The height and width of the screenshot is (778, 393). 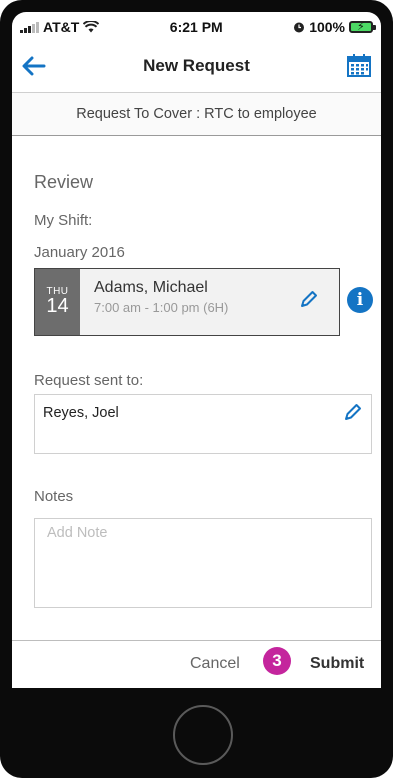 I want to click on recipient-value: Reyes, Joel, so click(x=81, y=413).